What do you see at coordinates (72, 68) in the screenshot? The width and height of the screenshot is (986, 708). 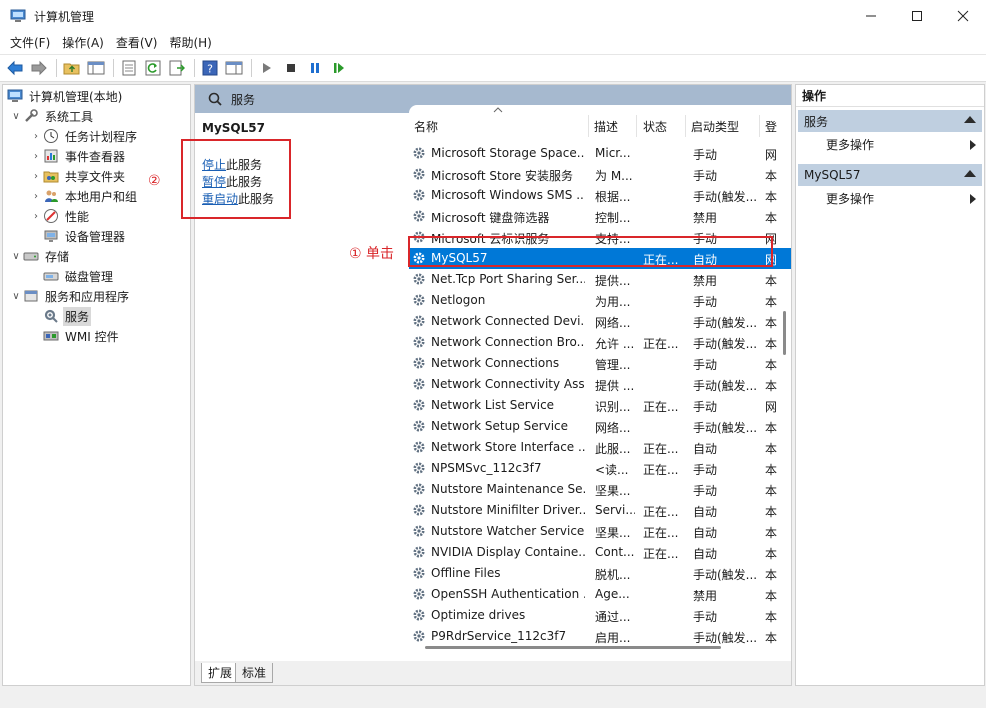 I see `up-folder-button` at bounding box center [72, 68].